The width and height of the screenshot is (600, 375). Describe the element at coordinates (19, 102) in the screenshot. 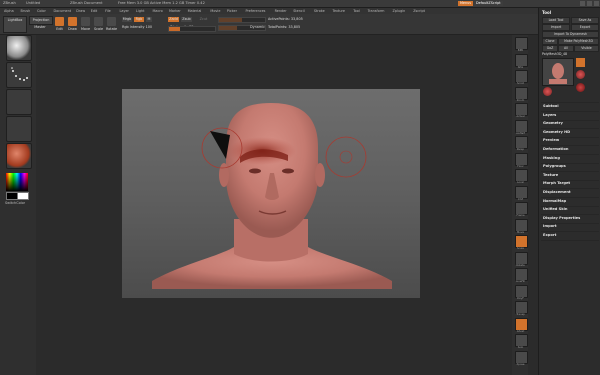

I see `alpha-icon` at that location.